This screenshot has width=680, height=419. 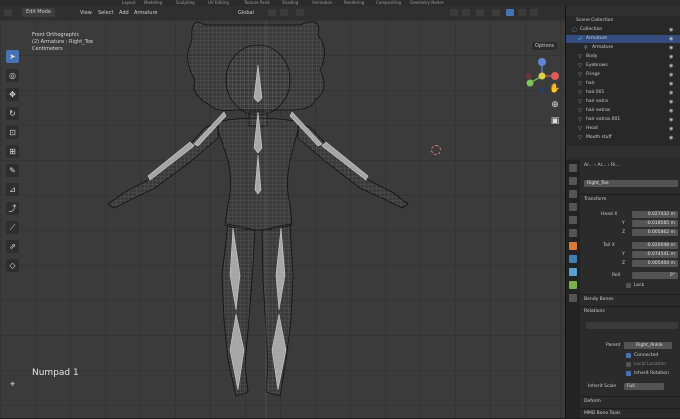 What do you see at coordinates (573, 181) in the screenshot?
I see `render-tab-icon` at bounding box center [573, 181].